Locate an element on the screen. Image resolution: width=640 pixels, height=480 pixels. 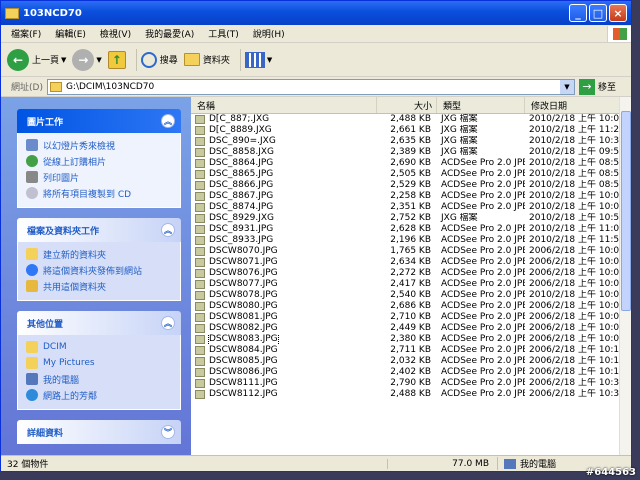
menu-tools: 工具(T) is located at coordinates (223, 33).